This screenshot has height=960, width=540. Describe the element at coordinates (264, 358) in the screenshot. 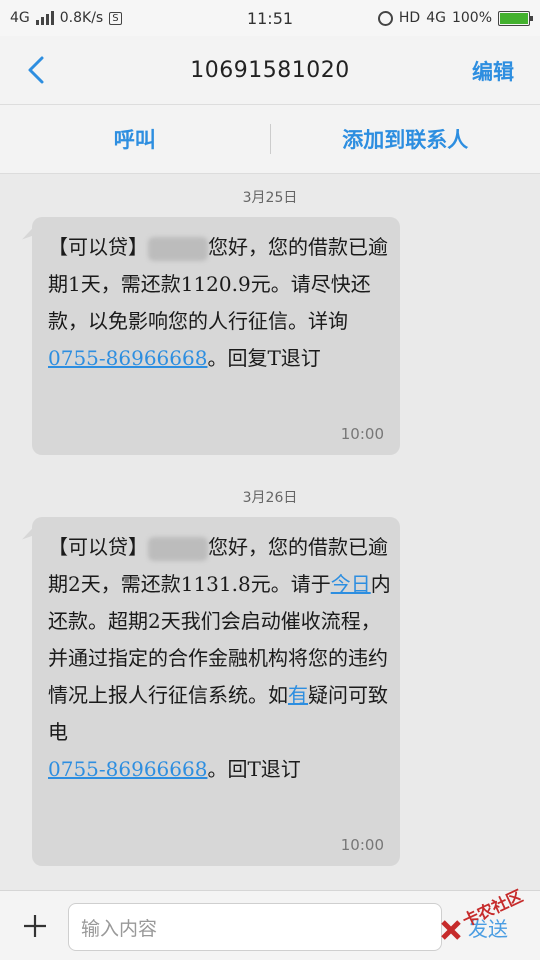

I see `message-tail: 。回复T退订` at that location.